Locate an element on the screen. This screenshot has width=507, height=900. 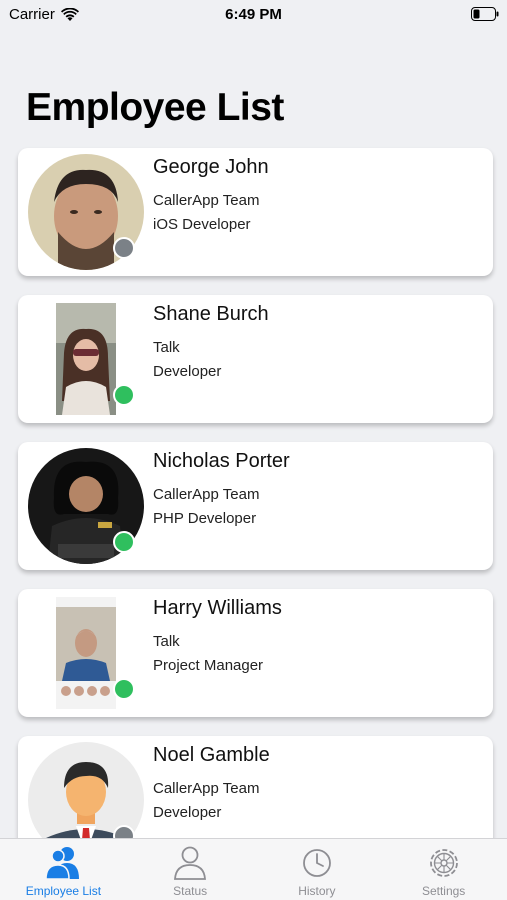
tab-status: Status is located at coordinates (190, 869).